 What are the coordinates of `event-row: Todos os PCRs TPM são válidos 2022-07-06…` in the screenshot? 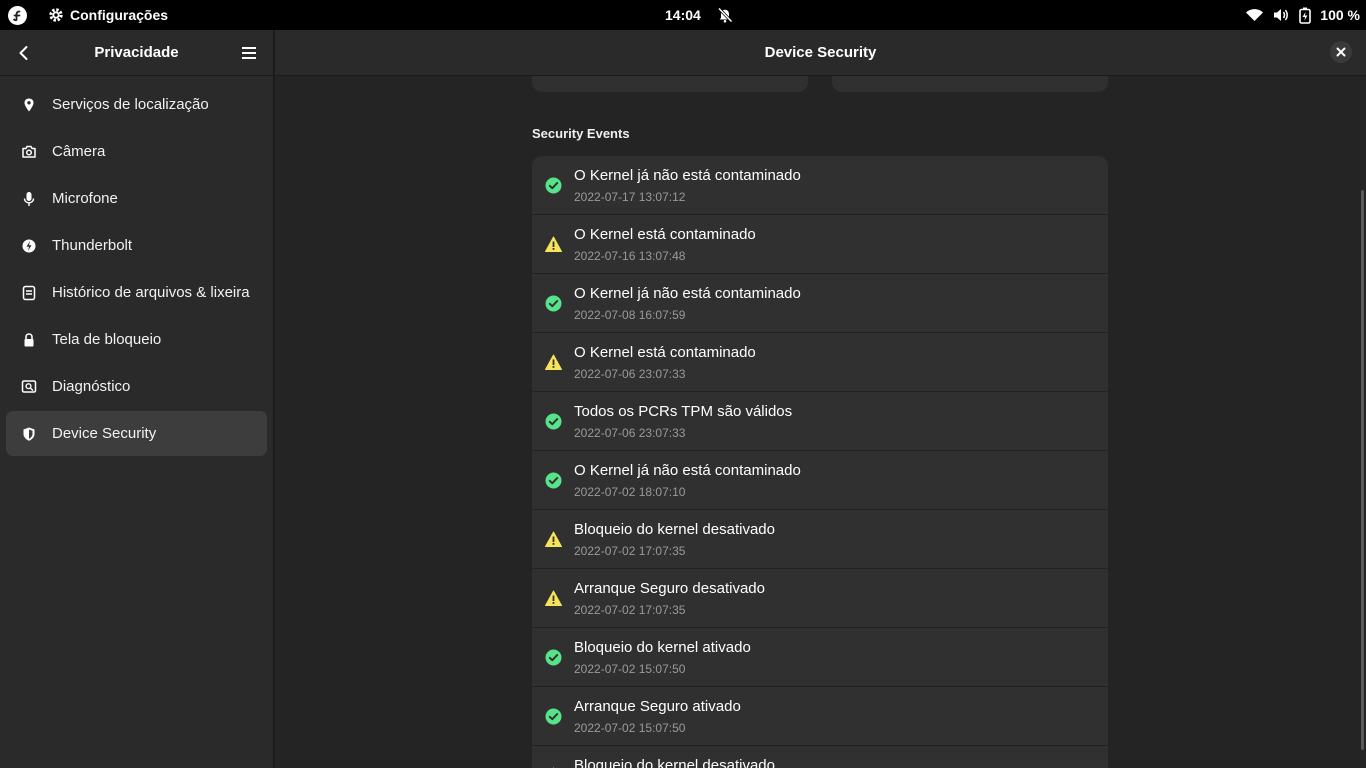 It's located at (820, 421).